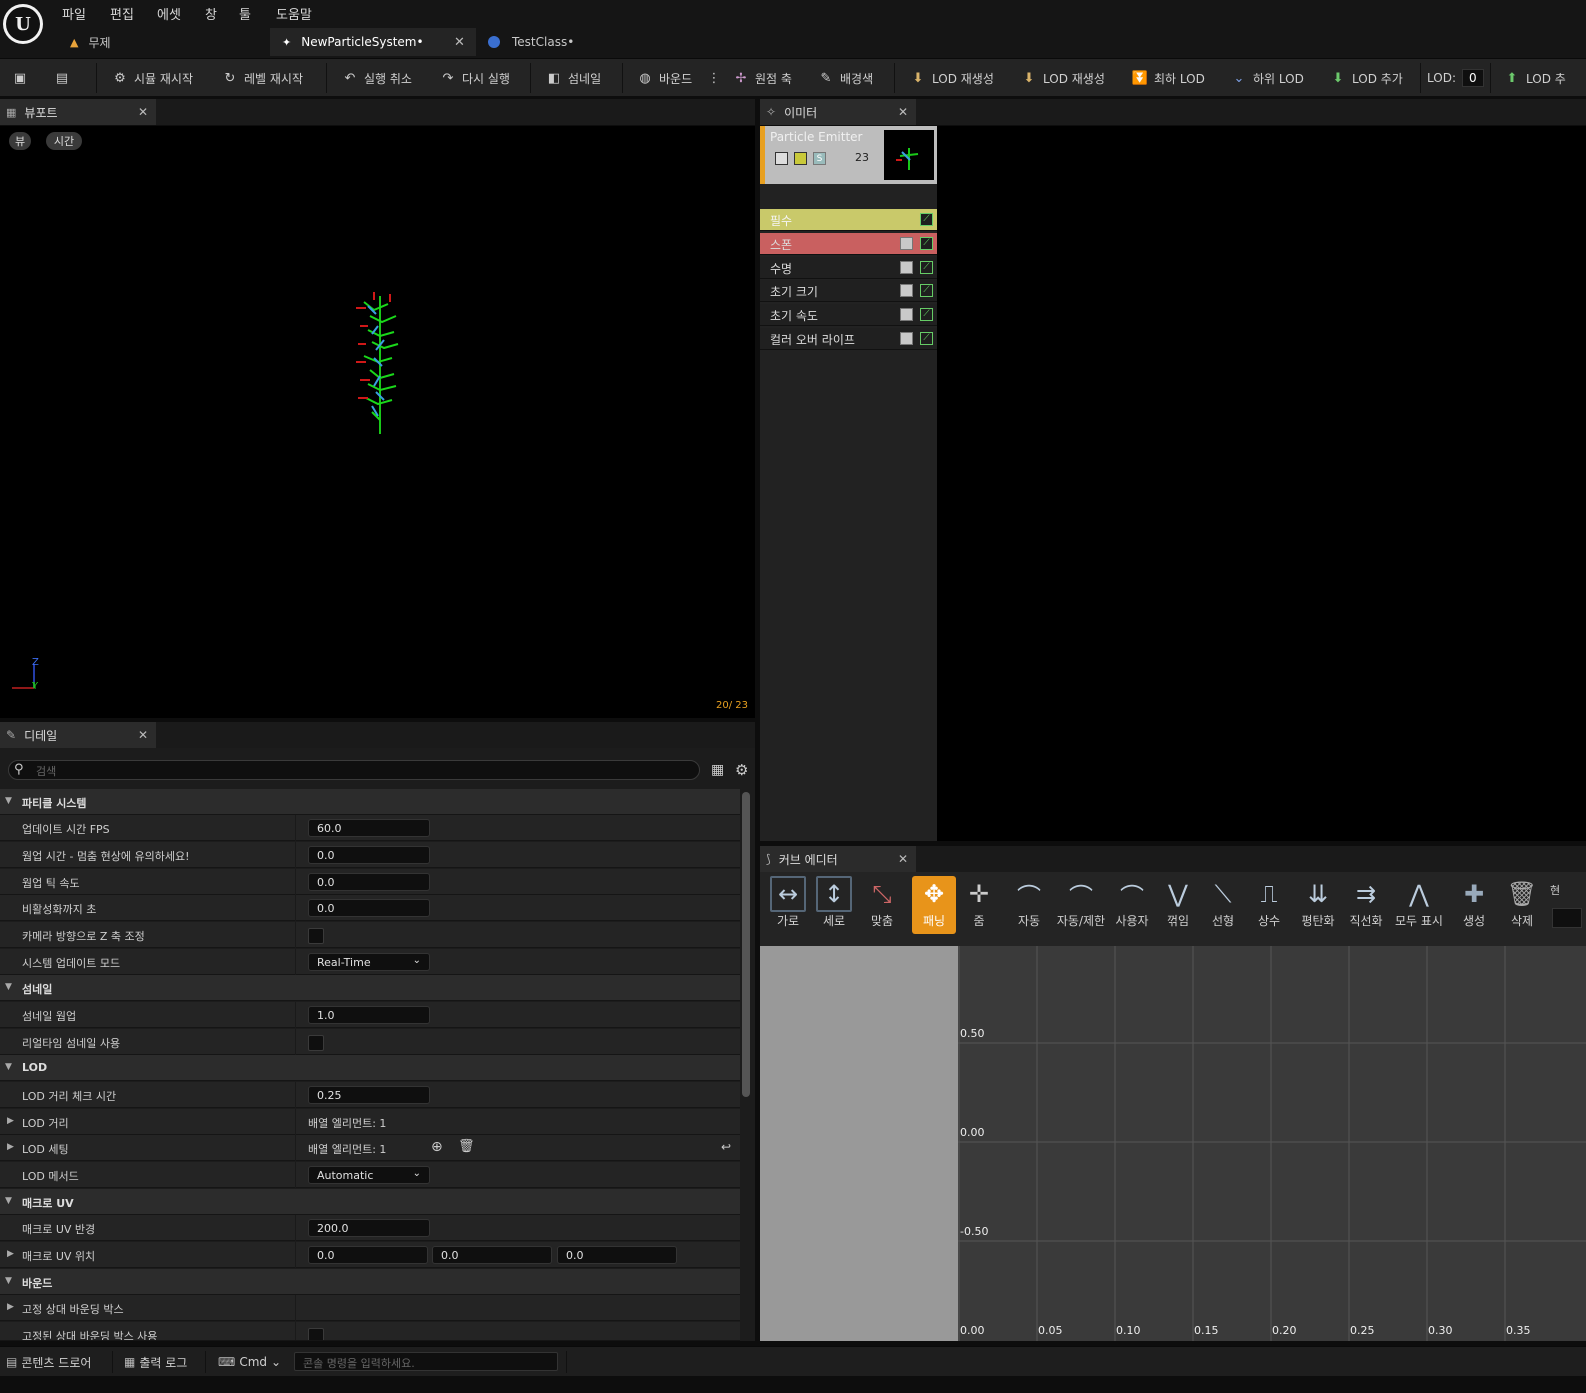  I want to click on thumbnail-button: ◧ 섬네일, so click(573, 78).